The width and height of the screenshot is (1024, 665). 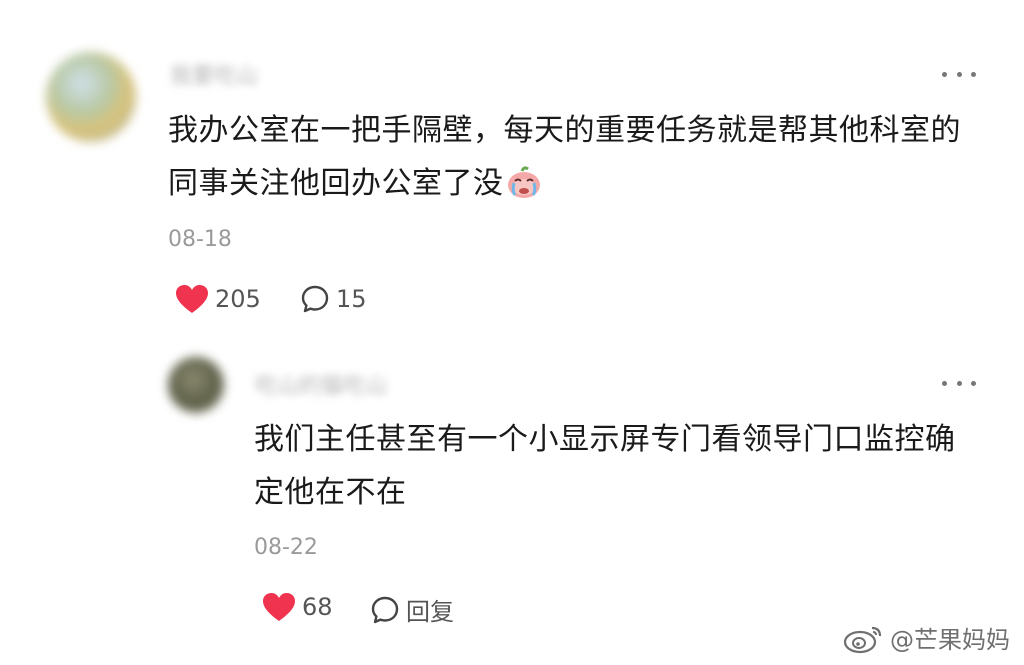 I want to click on comment-text: 我办公室在一把手隔壁，每天的重要任务就是帮其他科室的同事关注他回办公室了没, so click(x=578, y=157).